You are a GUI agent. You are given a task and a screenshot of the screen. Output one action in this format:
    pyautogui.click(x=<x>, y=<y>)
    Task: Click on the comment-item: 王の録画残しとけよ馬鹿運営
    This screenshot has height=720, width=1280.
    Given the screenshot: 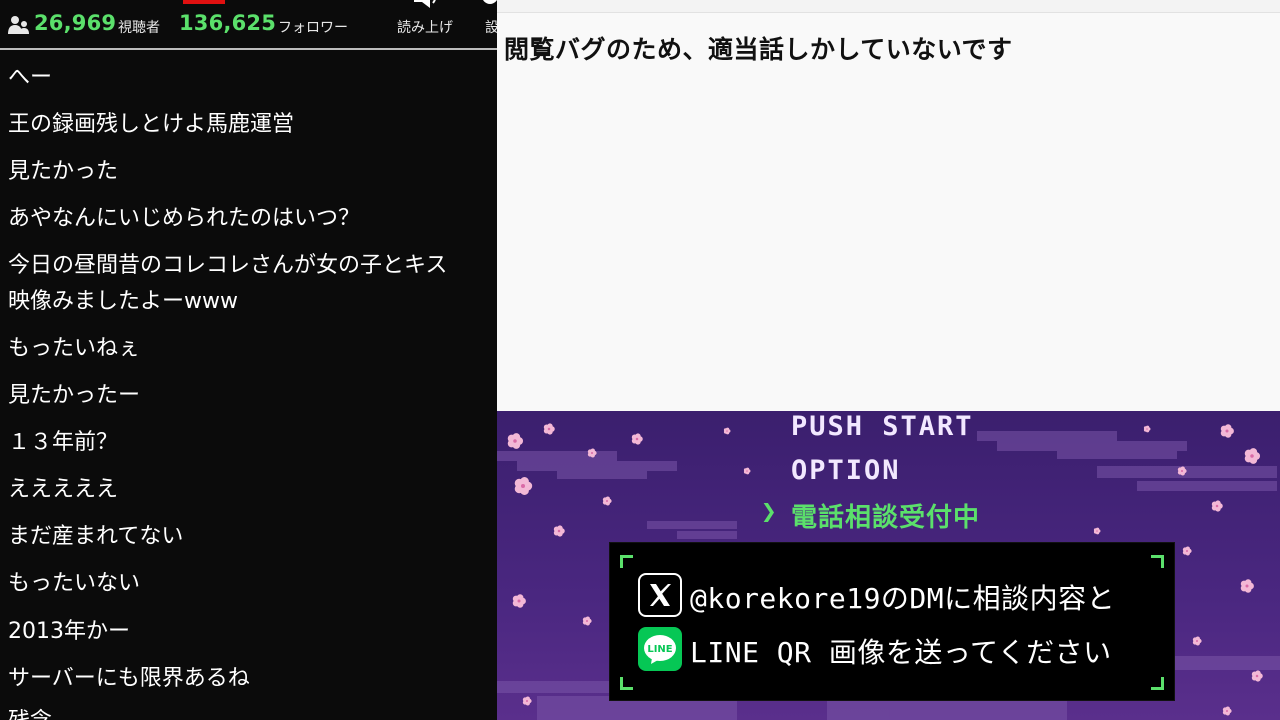 What is the action you would take?
    pyautogui.click(x=151, y=124)
    